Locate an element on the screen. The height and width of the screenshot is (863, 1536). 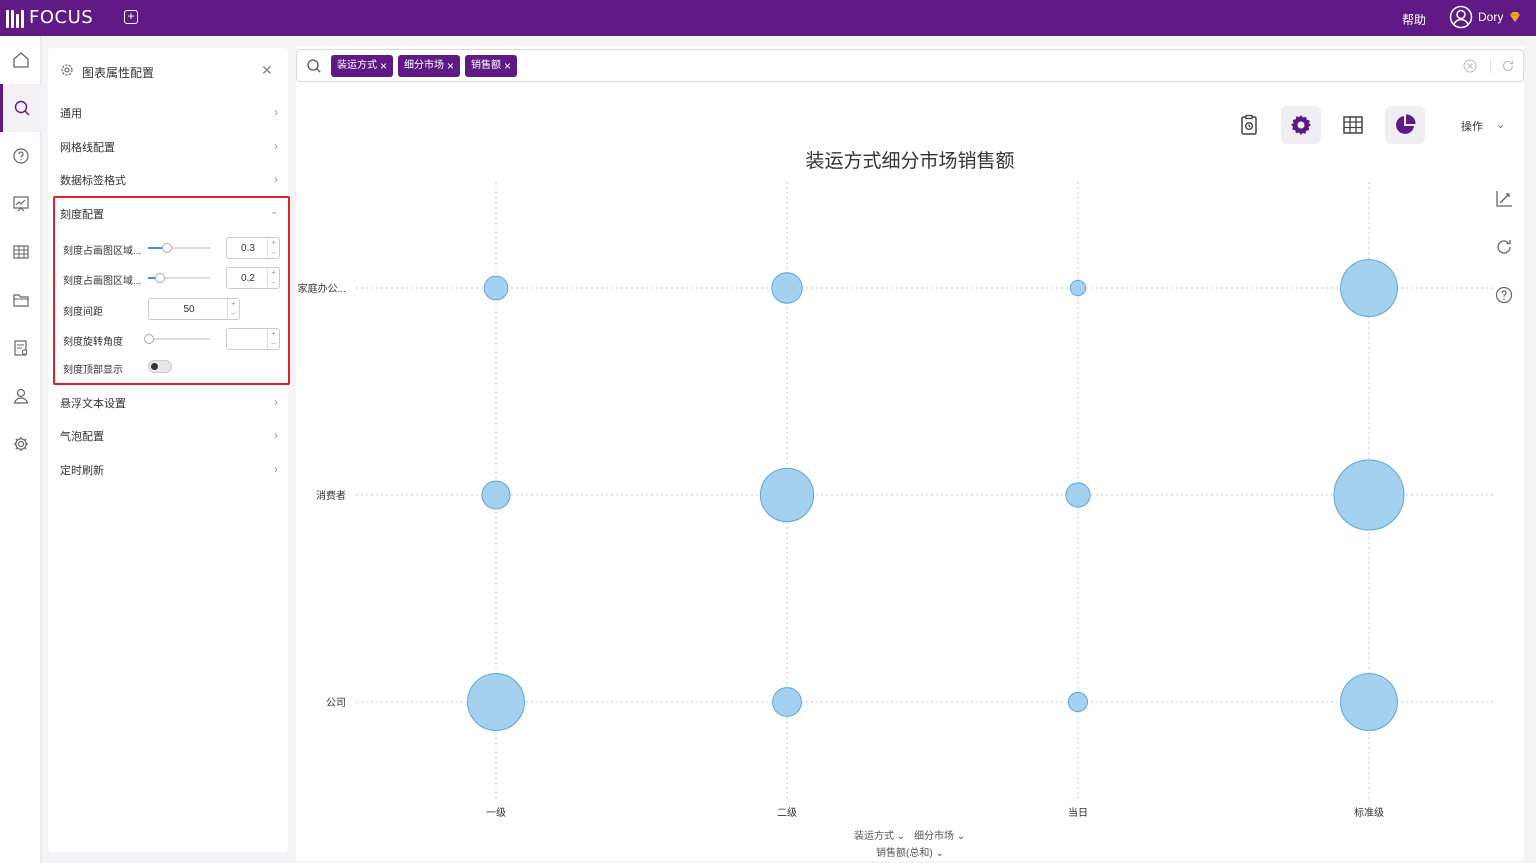
setting-label: 刻度顶部显示 is located at coordinates (93, 370).